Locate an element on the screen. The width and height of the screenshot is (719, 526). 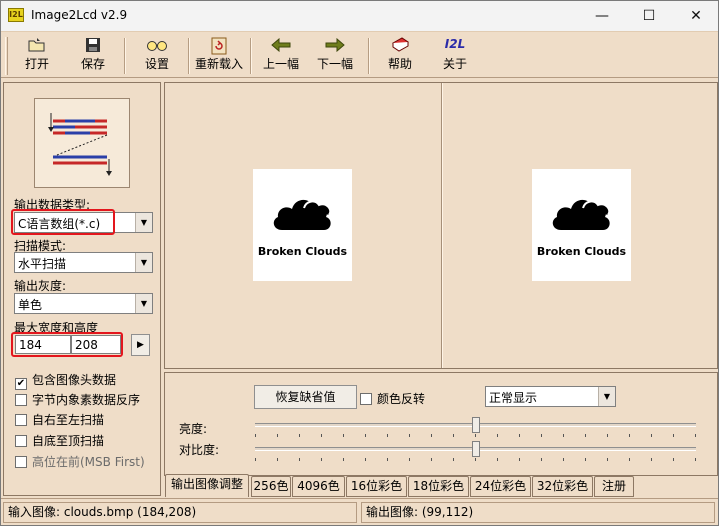
arrow-left-icon is located at coordinates (281, 47).